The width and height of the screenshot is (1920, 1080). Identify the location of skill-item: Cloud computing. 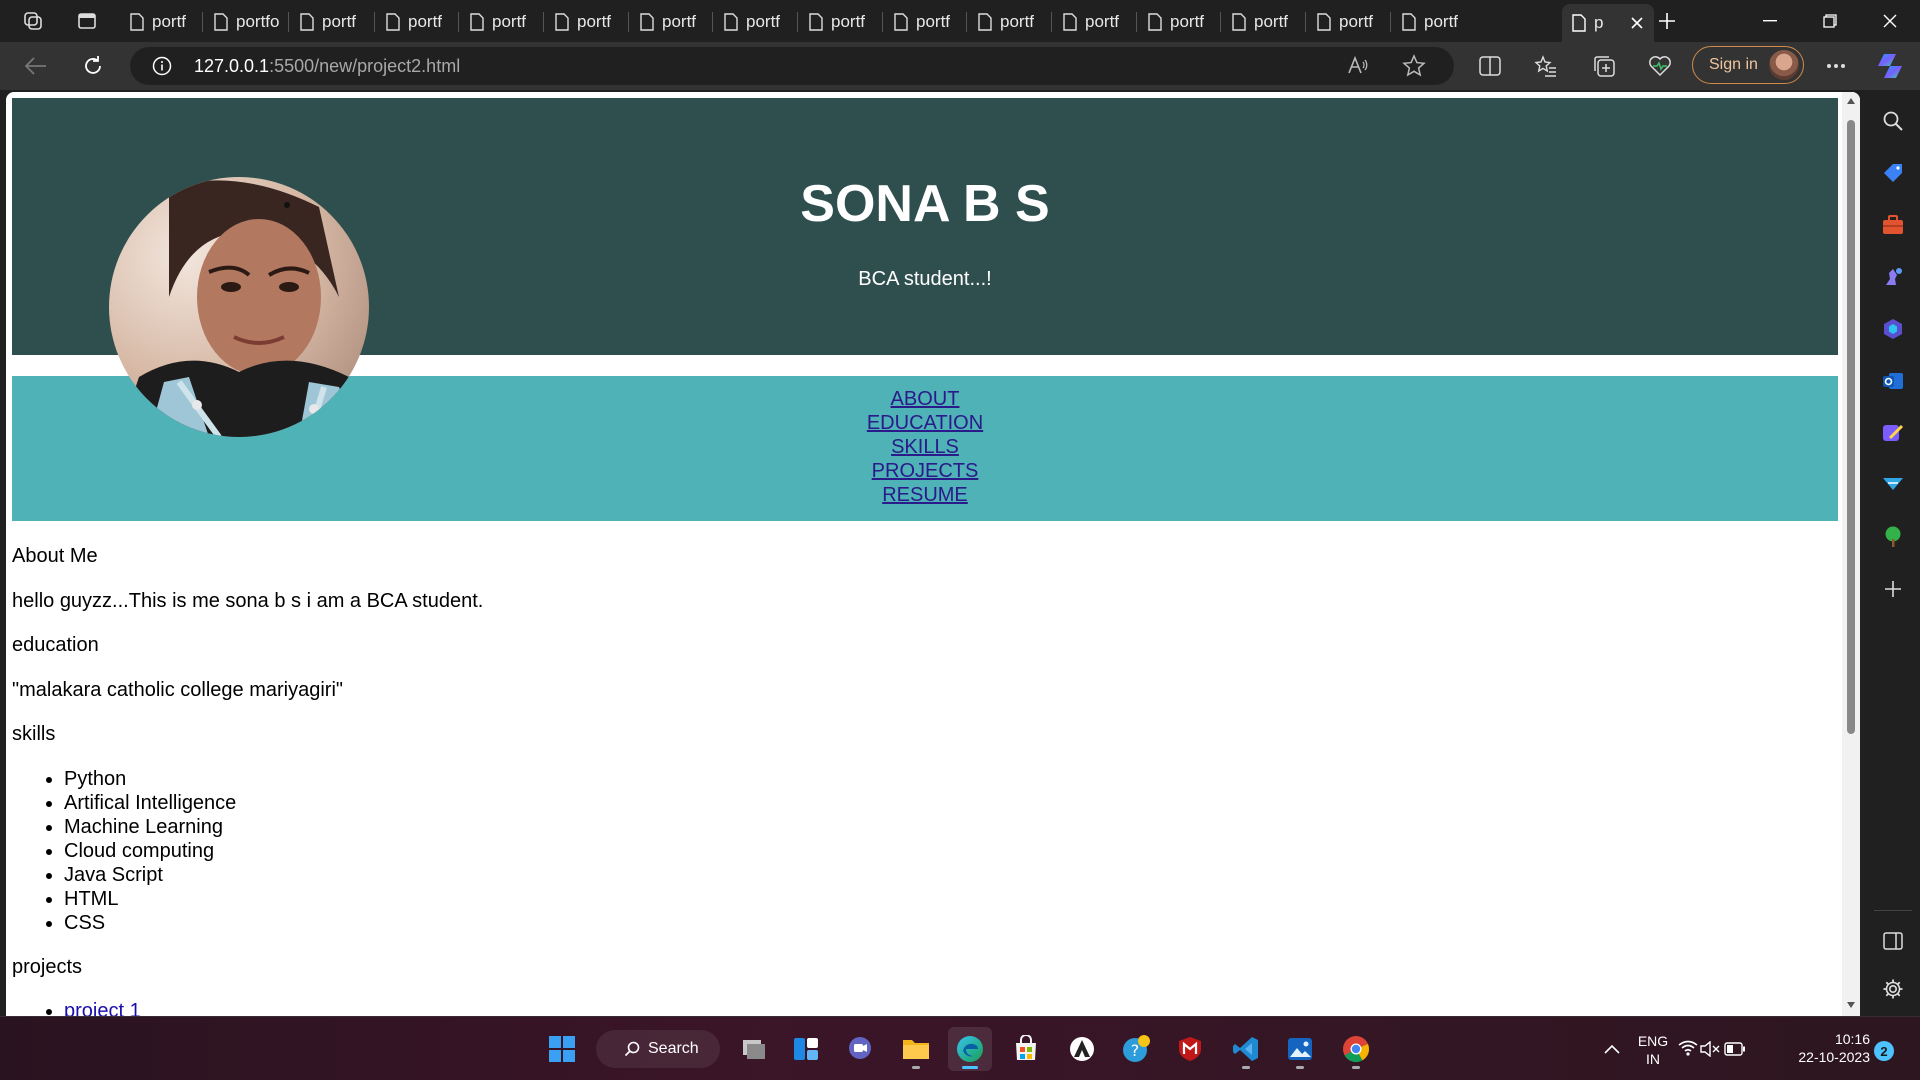
(951, 851).